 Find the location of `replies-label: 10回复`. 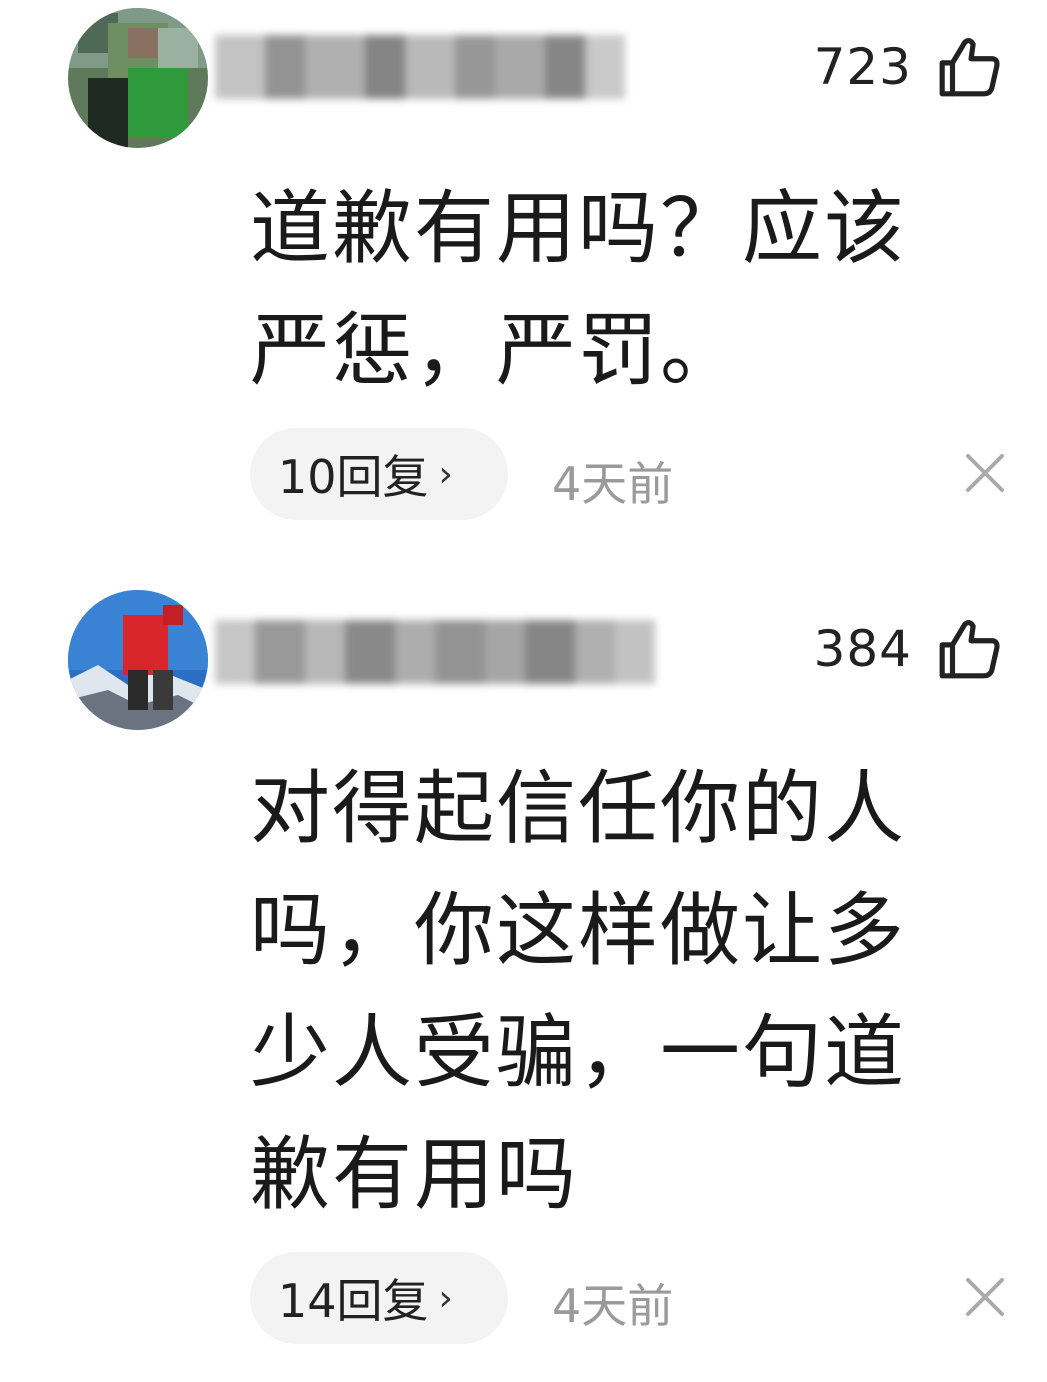

replies-label: 10回复 is located at coordinates (353, 477).